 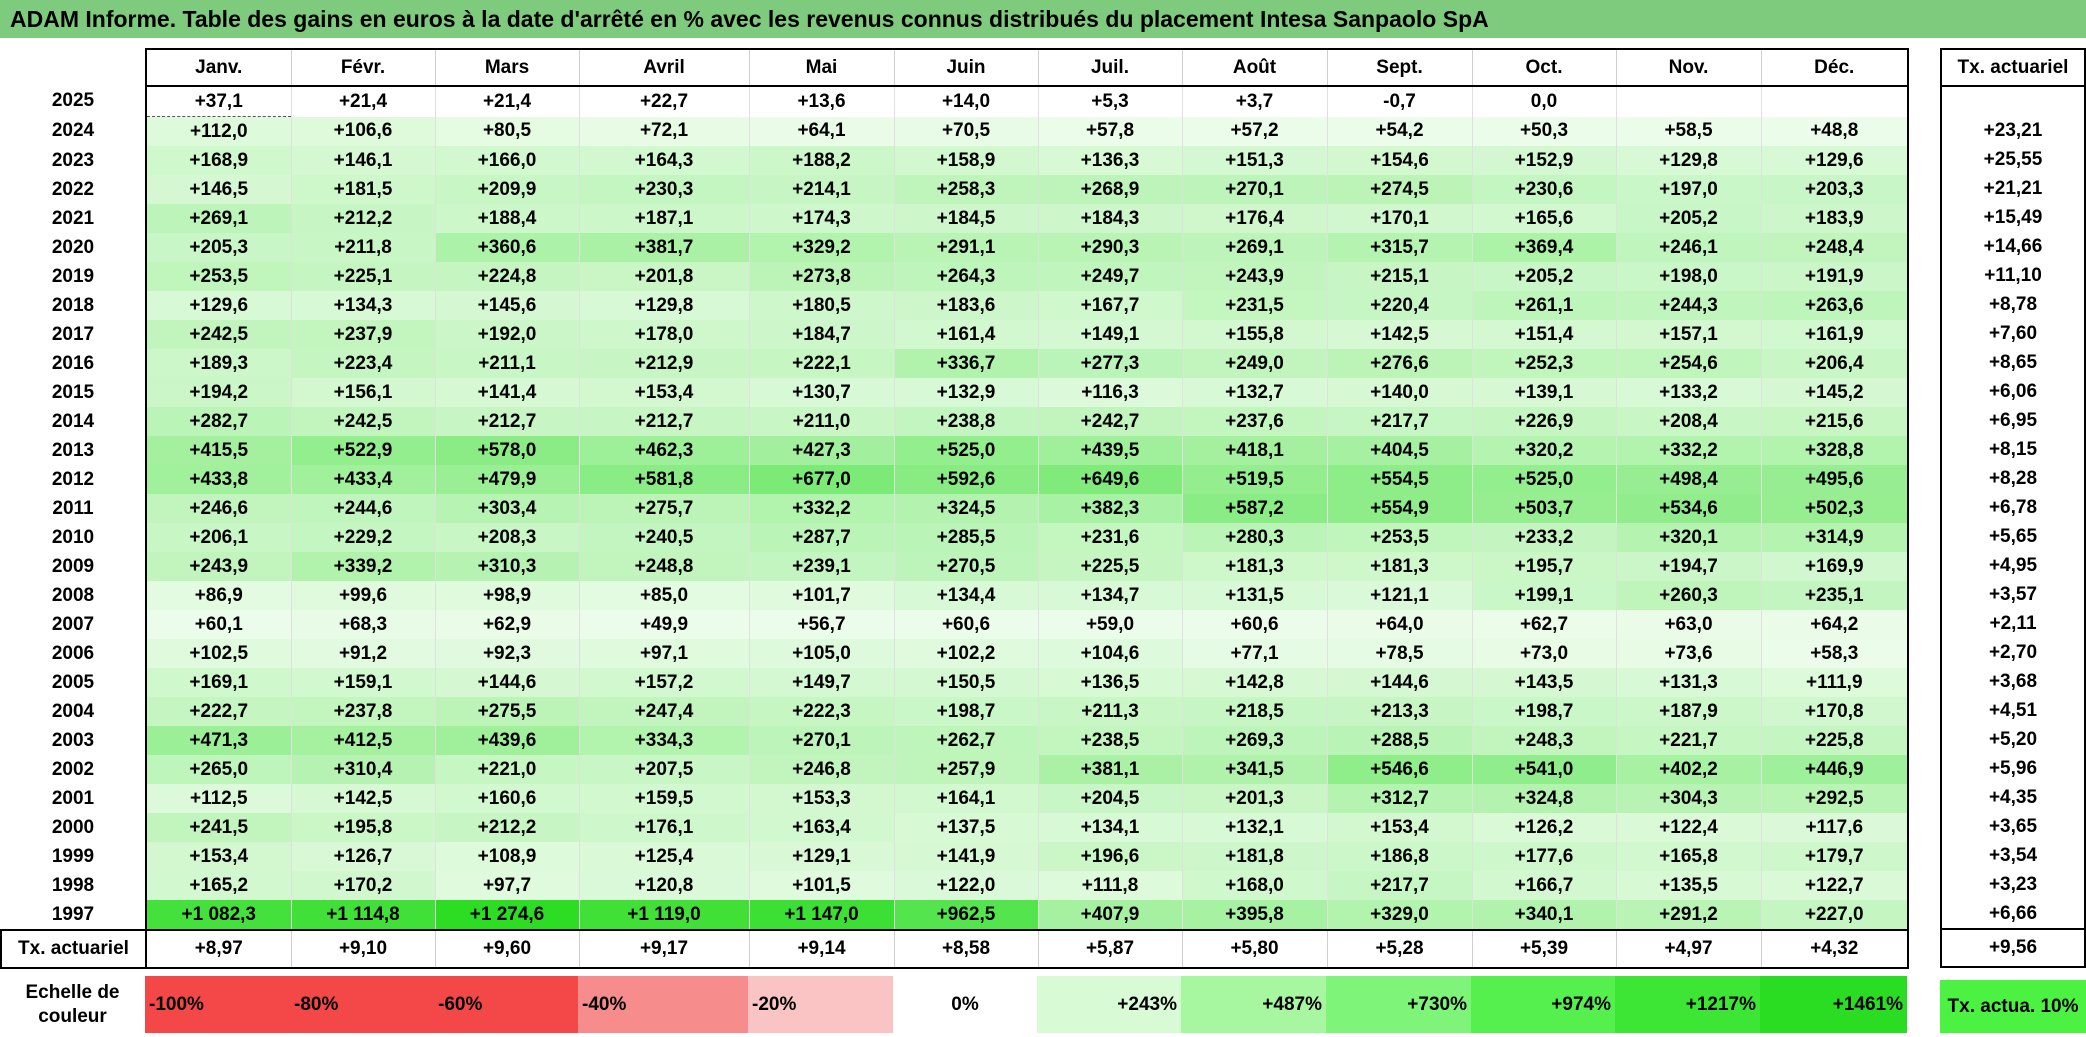 What do you see at coordinates (217, 1004) in the screenshot?
I see `legend-swatch: -100%` at bounding box center [217, 1004].